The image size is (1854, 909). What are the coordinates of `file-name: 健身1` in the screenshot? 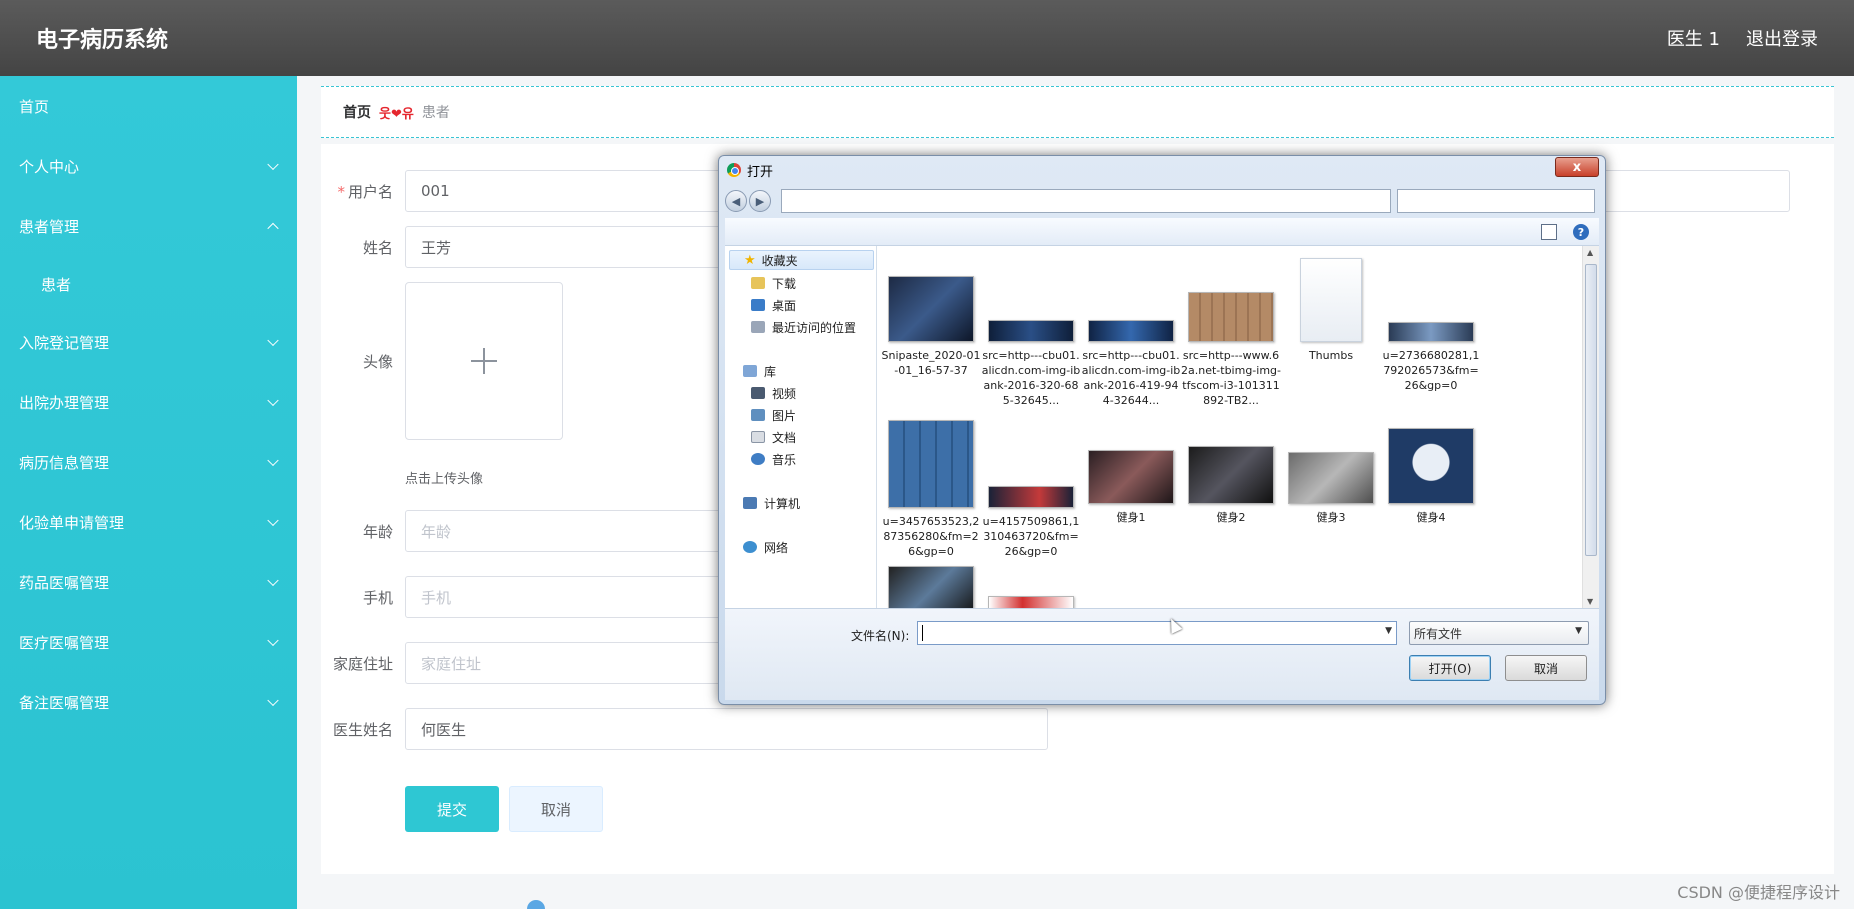 It's located at (1131, 517).